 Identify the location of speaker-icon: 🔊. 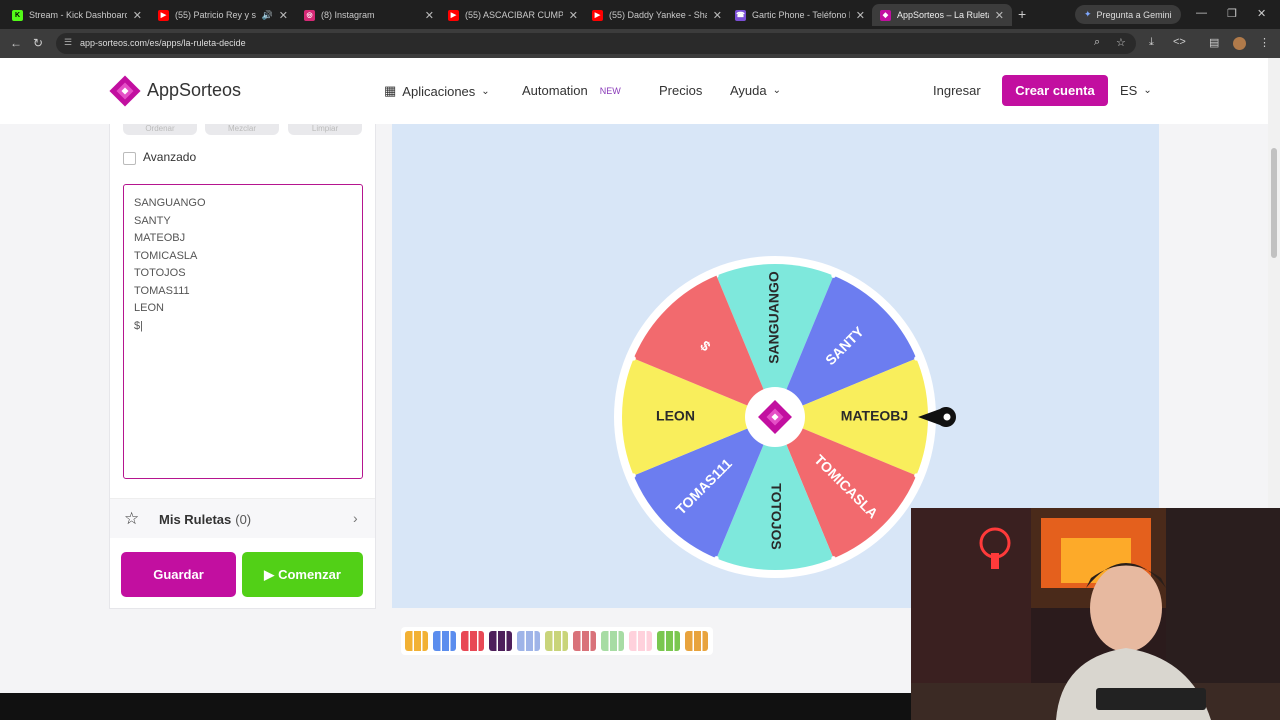
(267, 15).